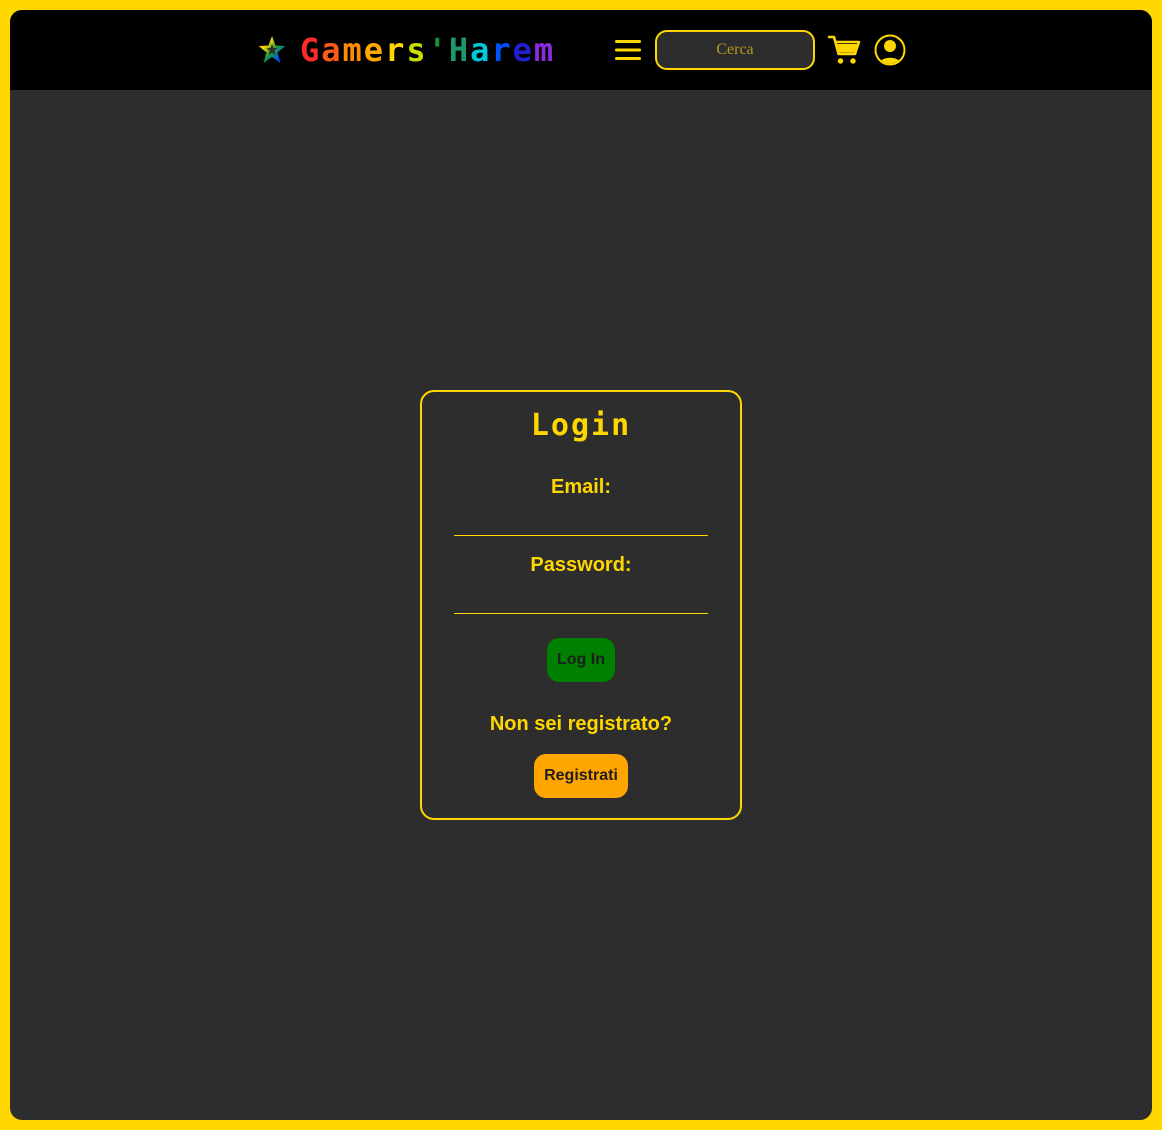 This screenshot has height=1130, width=1162. I want to click on user-account-icon, so click(890, 50).